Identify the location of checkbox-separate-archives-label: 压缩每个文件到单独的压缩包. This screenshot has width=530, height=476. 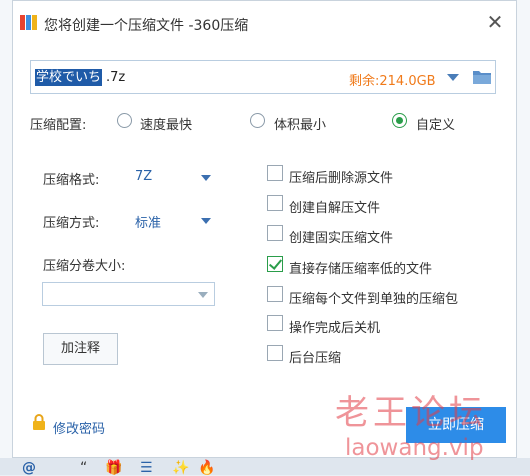
(373, 297).